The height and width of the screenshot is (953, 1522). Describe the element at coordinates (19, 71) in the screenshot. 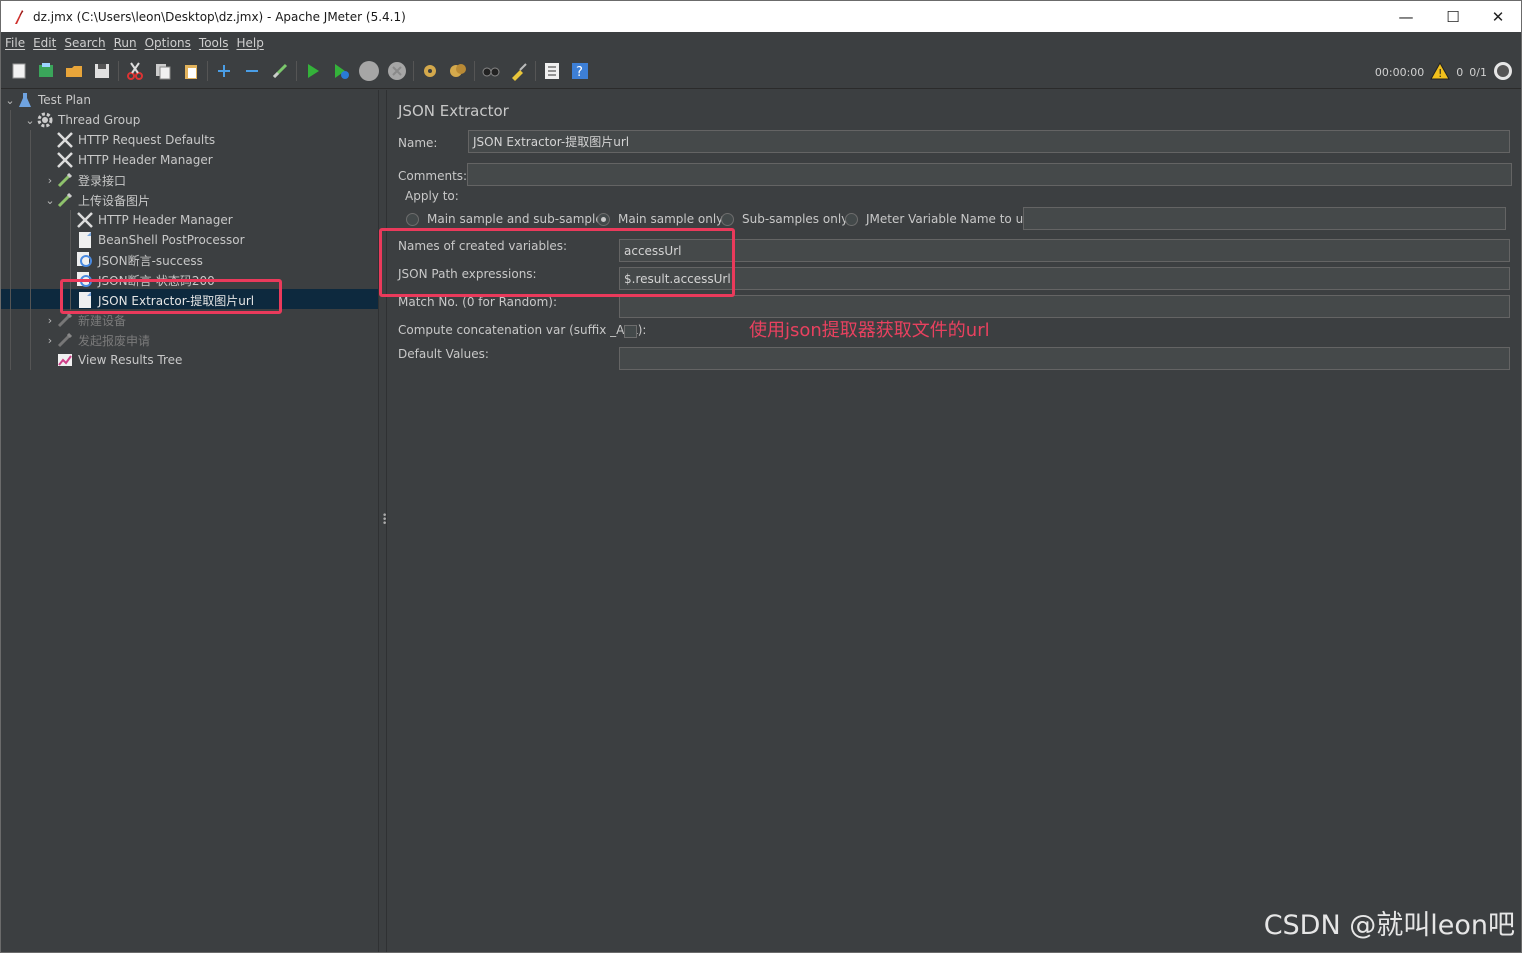

I see `new-icon` at that location.